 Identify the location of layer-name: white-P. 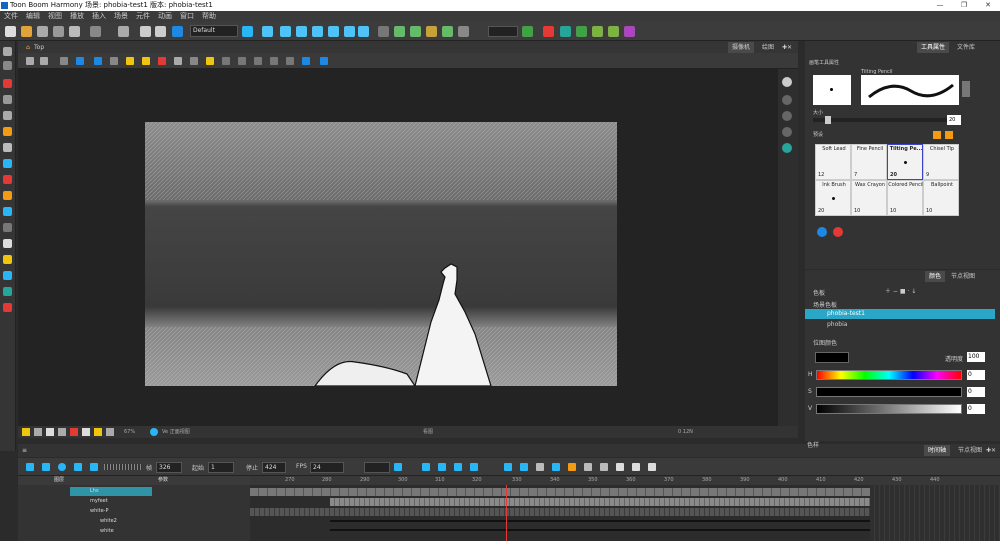
(99, 511).